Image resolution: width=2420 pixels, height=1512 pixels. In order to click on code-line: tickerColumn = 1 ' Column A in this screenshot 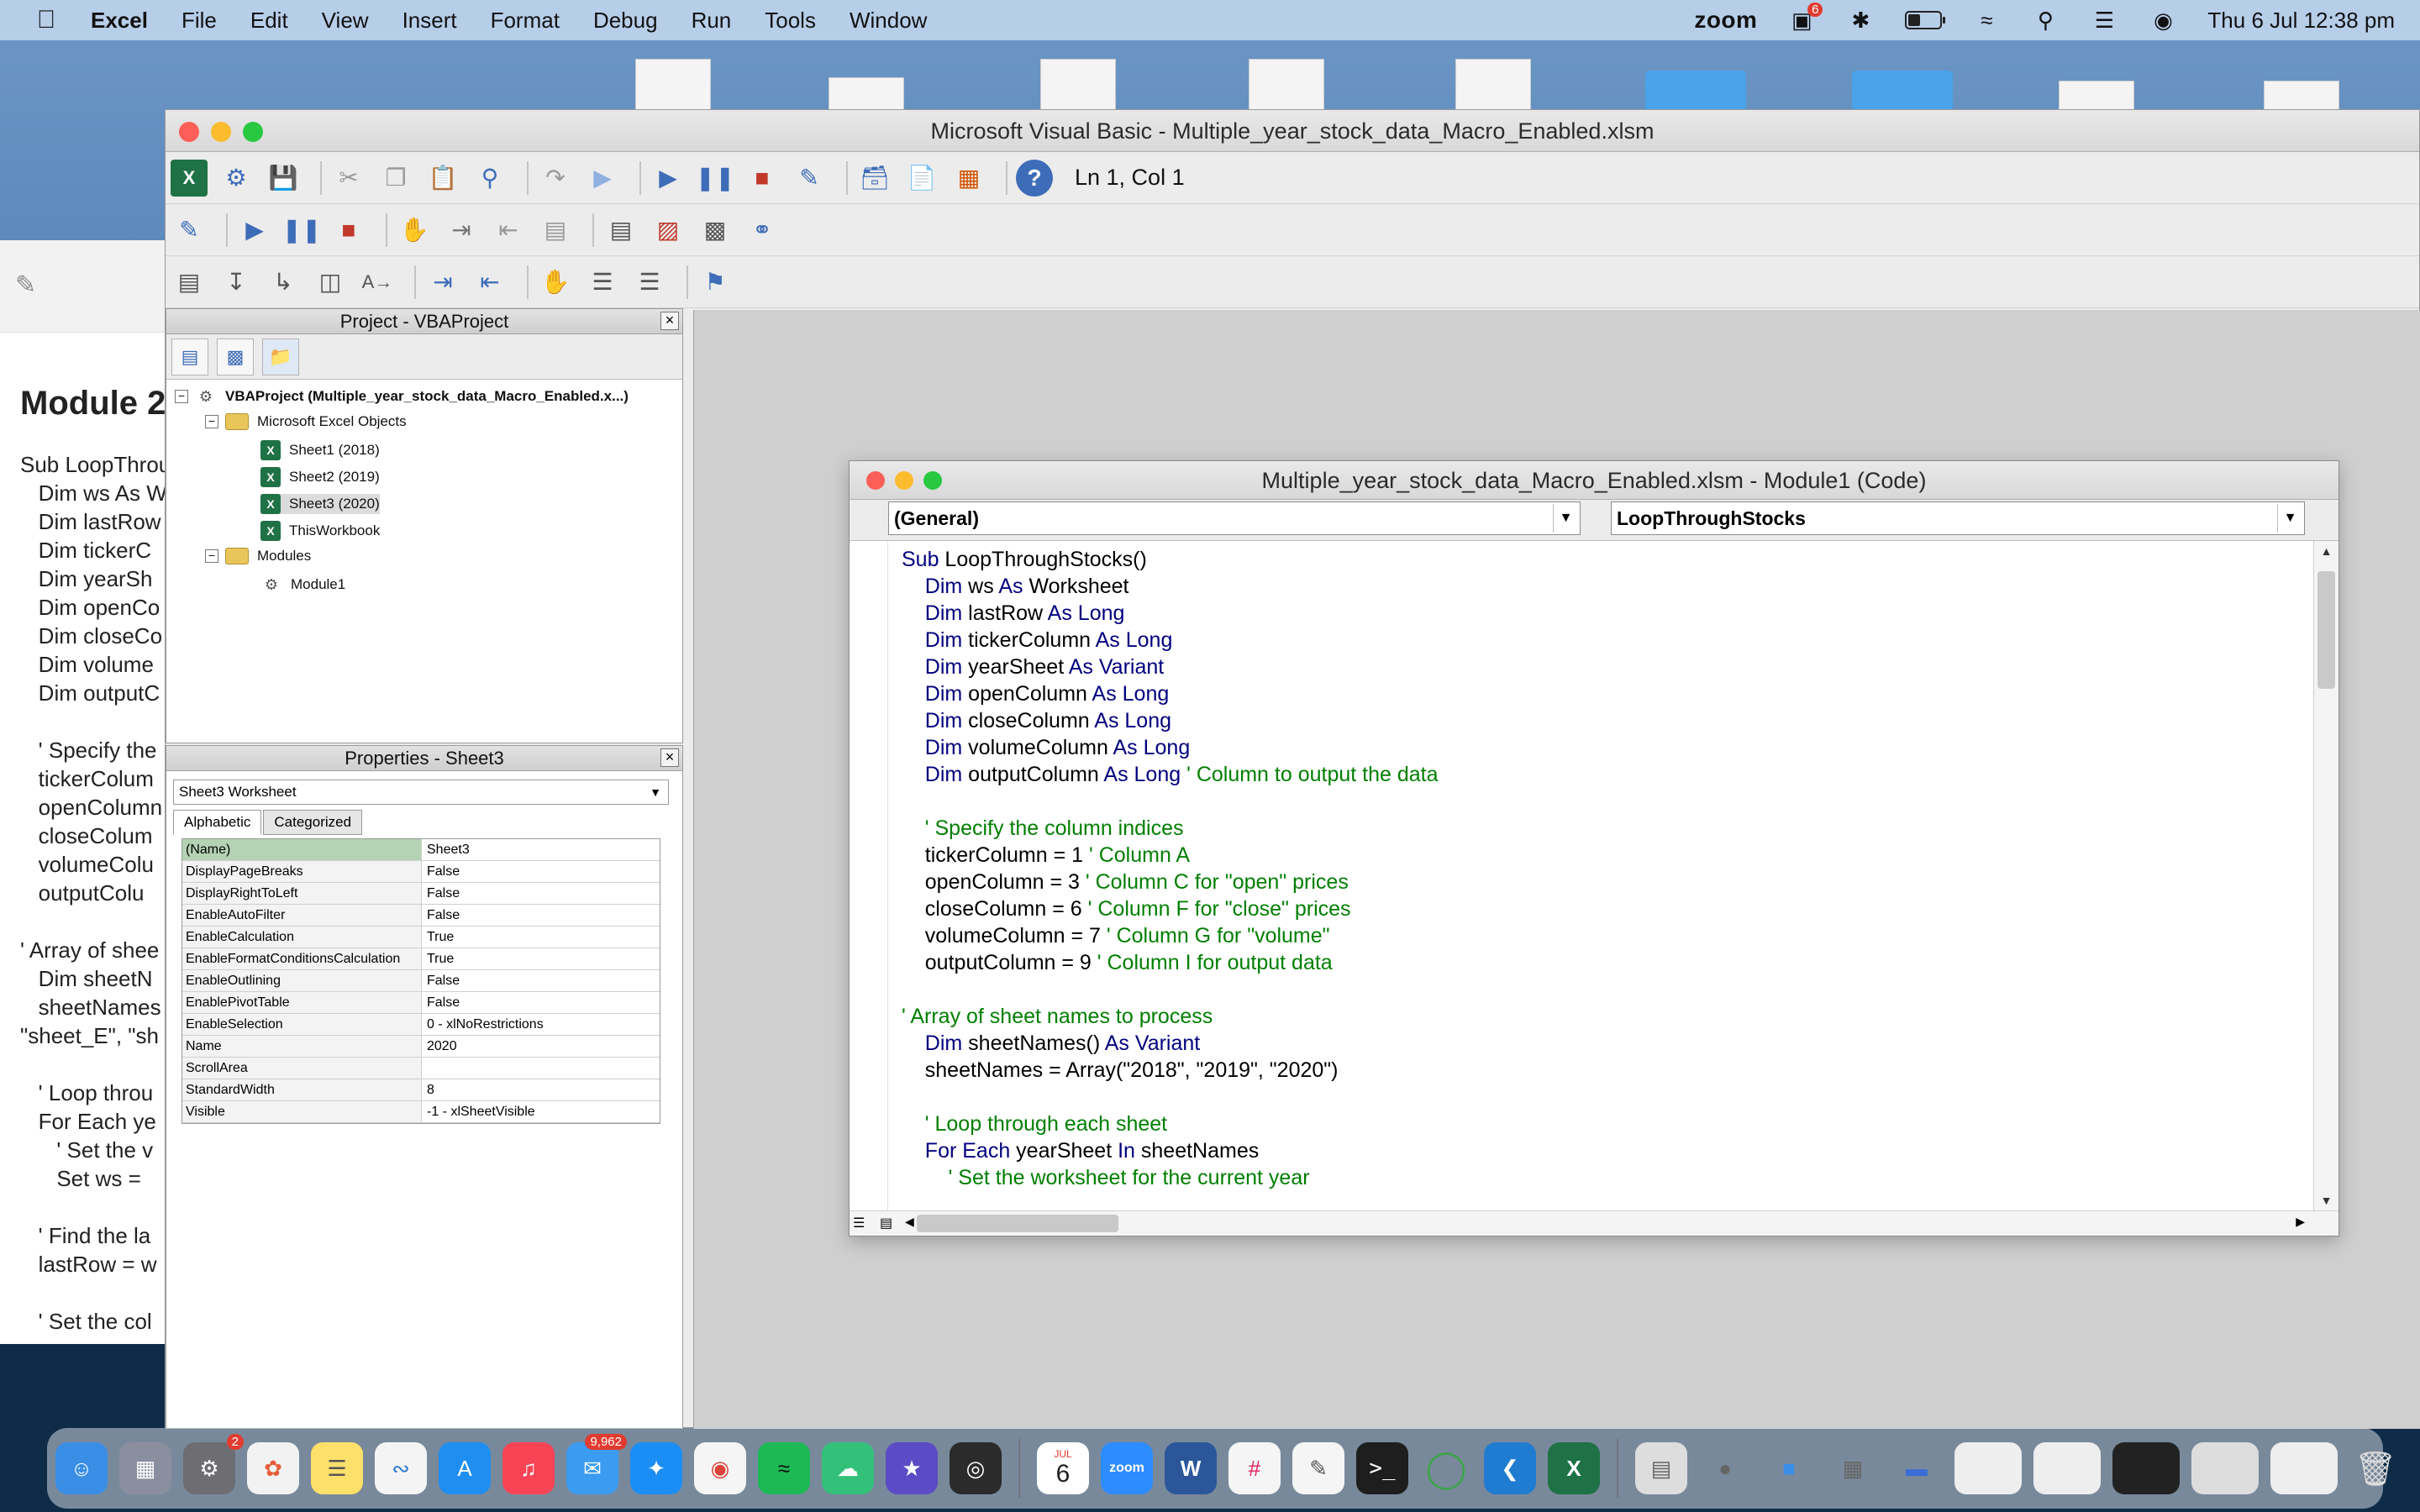, I will do `click(1170, 855)`.